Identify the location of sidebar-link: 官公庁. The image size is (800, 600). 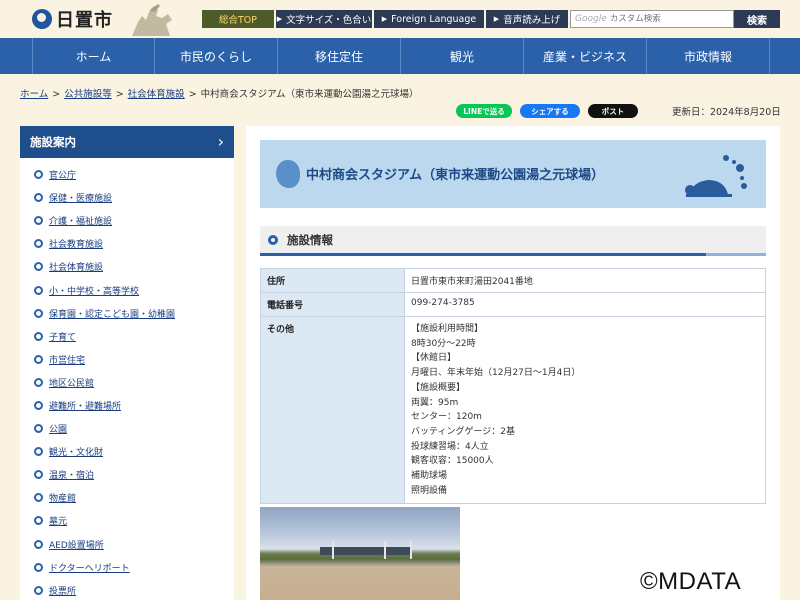
(62, 174).